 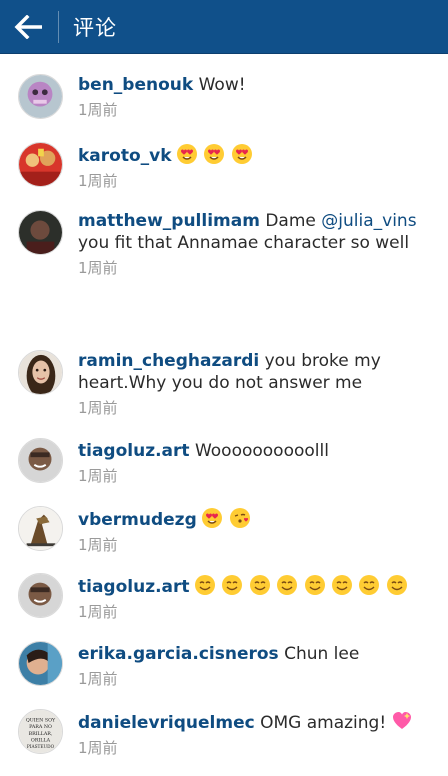 I want to click on svg-text: ORILLA, so click(x=41, y=741).